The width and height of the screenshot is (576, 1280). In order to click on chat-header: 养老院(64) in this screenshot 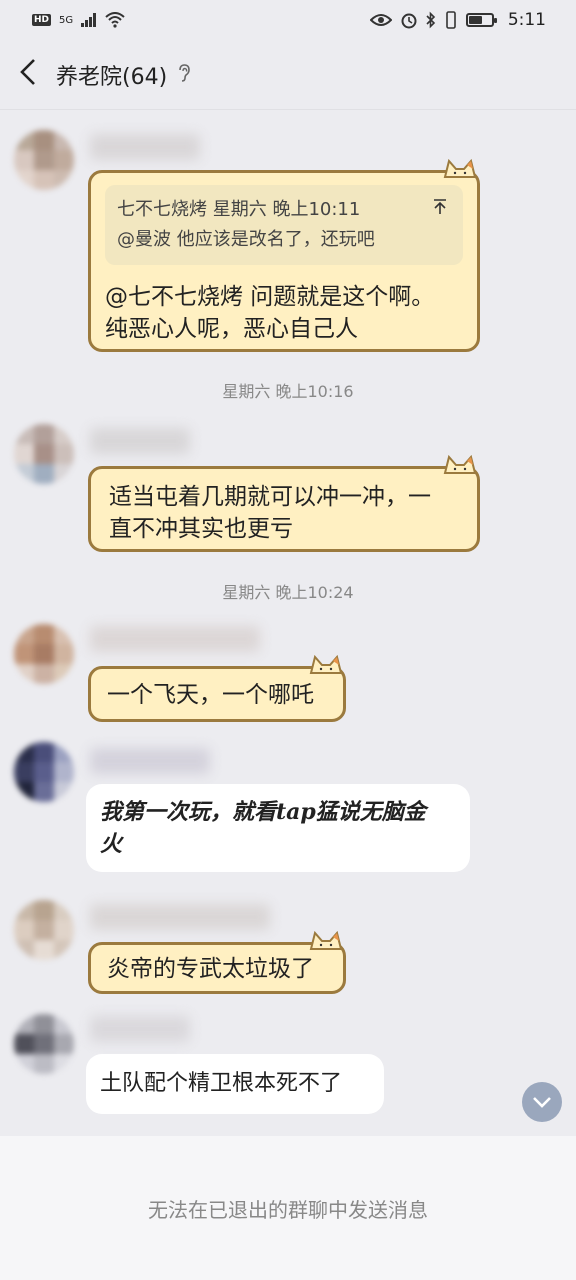, I will do `click(288, 75)`.